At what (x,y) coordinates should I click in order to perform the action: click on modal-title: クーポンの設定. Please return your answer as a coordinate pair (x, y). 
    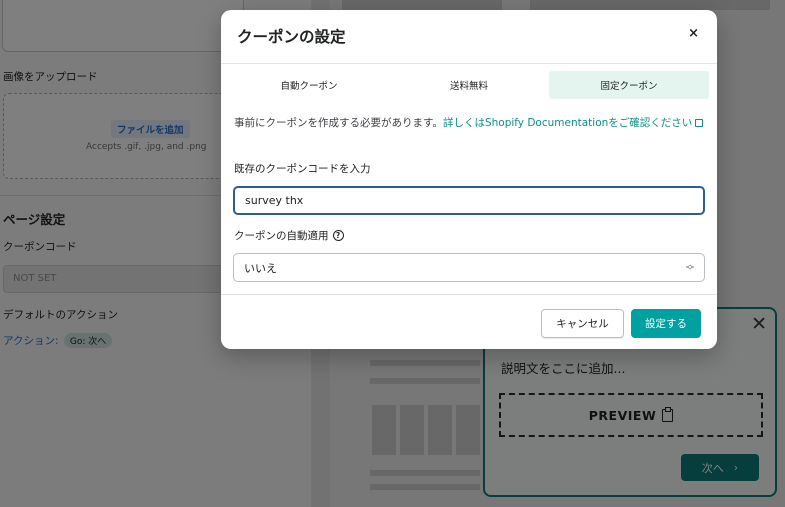
    Looking at the image, I should click on (291, 37).